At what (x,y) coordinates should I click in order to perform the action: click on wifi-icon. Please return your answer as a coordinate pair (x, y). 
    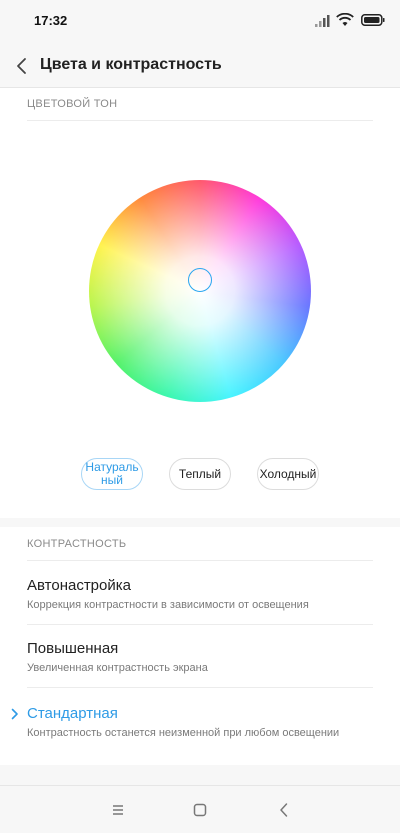
    Looking at the image, I should click on (345, 19).